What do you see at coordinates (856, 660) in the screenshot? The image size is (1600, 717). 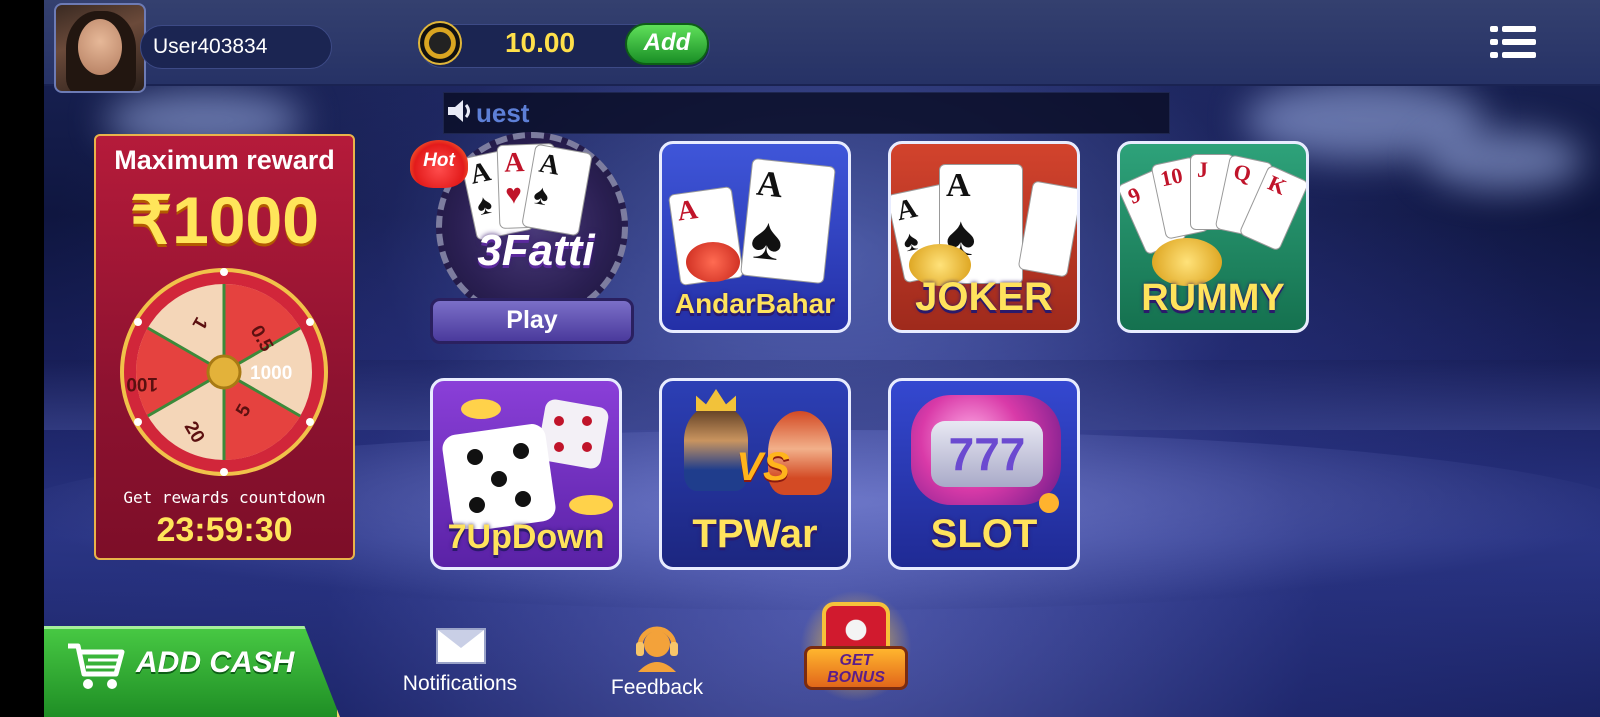 I see `get-bonus-line1: GET` at bounding box center [856, 660].